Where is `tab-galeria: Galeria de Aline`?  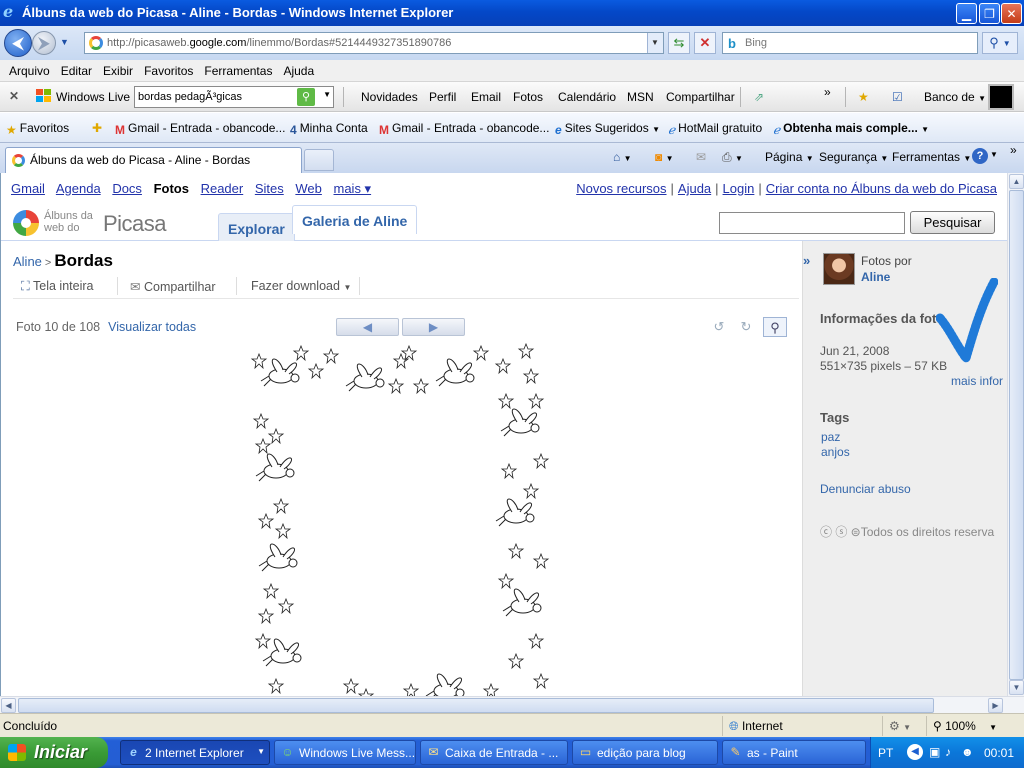
tab-galeria: Galeria de Aline is located at coordinates (355, 219).